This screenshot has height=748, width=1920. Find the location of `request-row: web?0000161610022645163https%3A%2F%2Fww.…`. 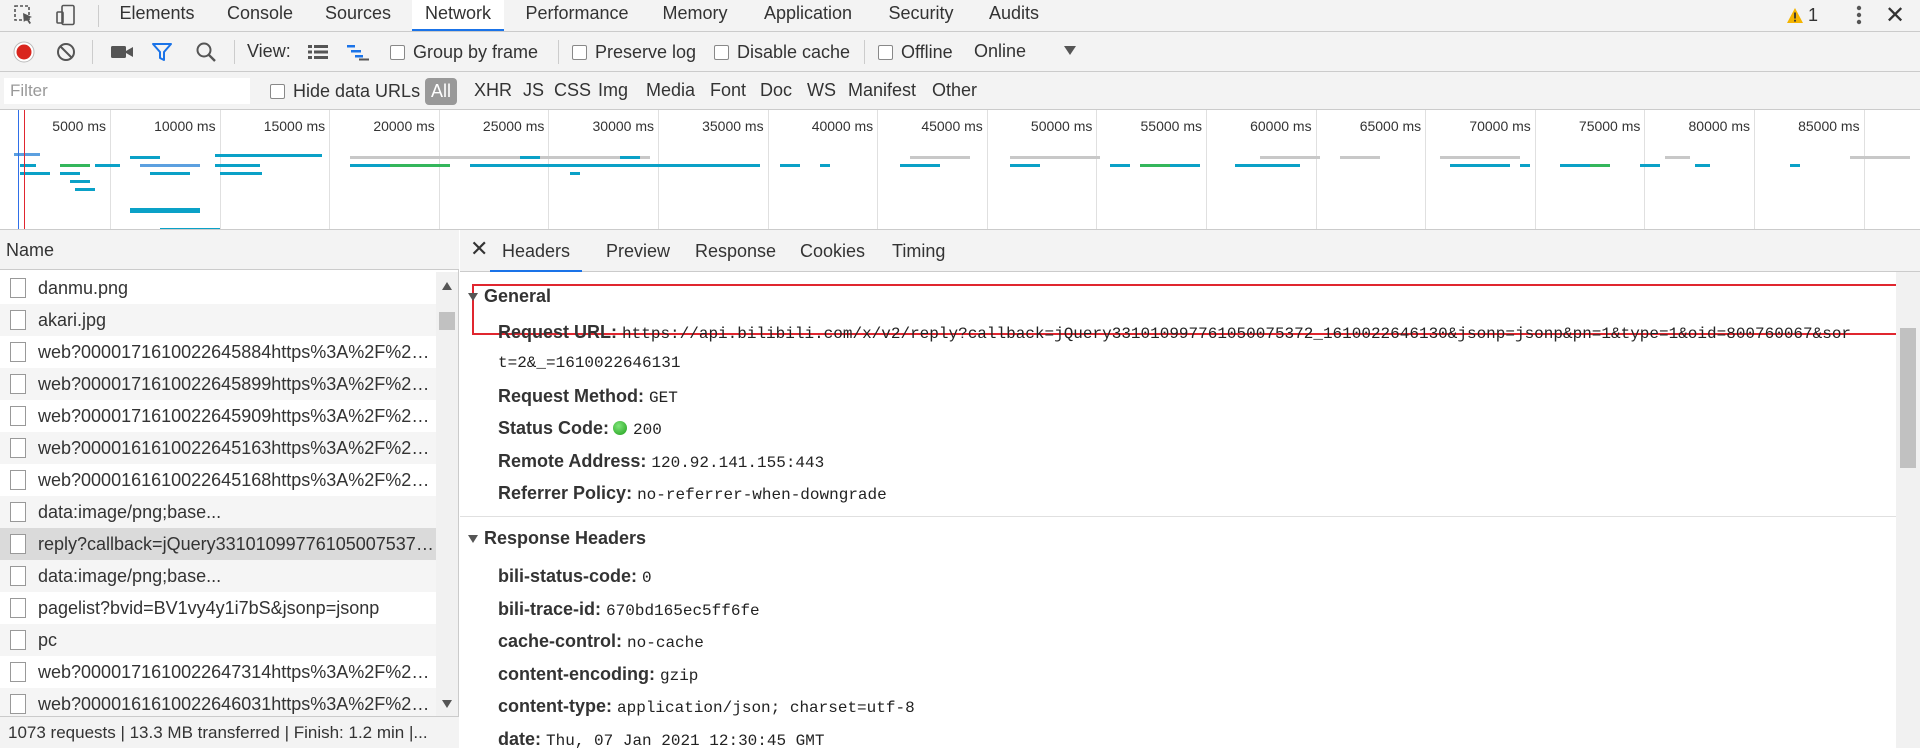

request-row: web?0000161610022645163https%3A%2F%2Fww.… is located at coordinates (218, 448).